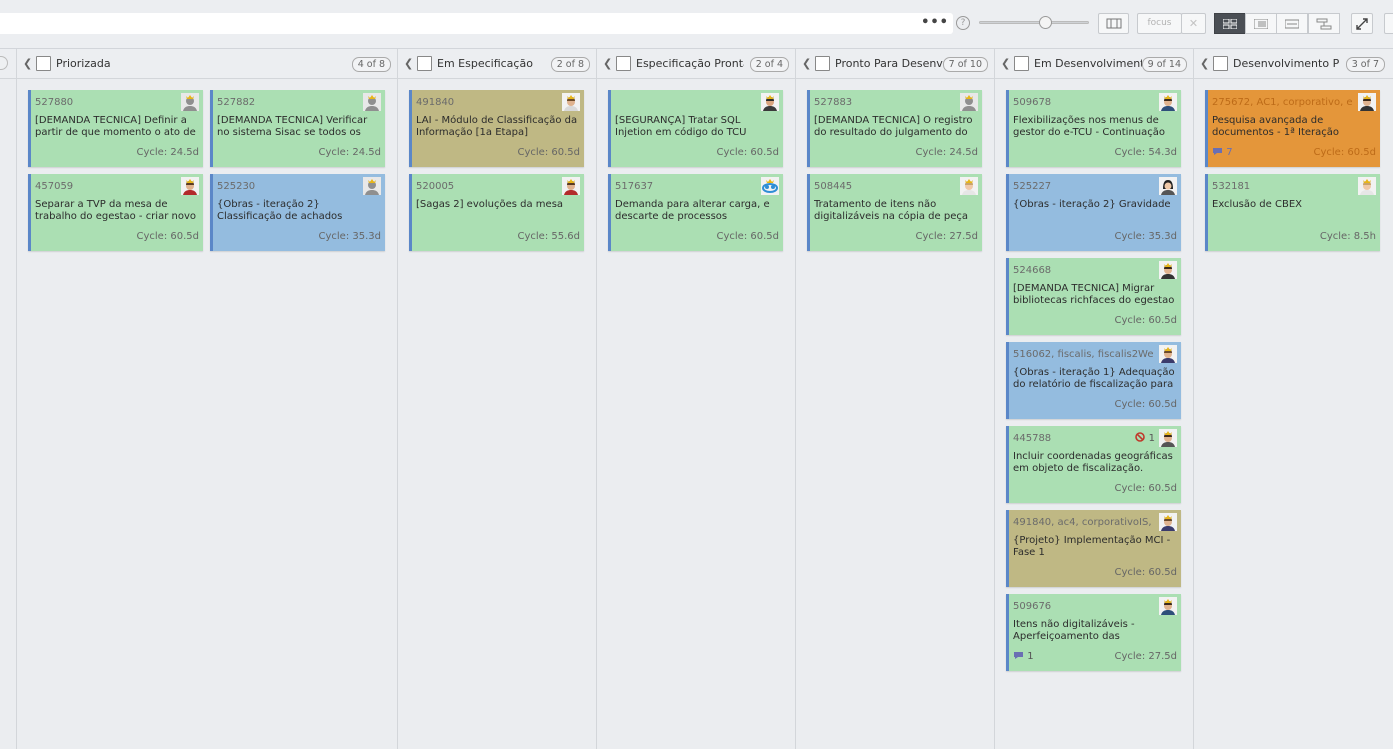  What do you see at coordinates (769, 64) in the screenshot?
I see `column-count-badge: 2 of 4` at bounding box center [769, 64].